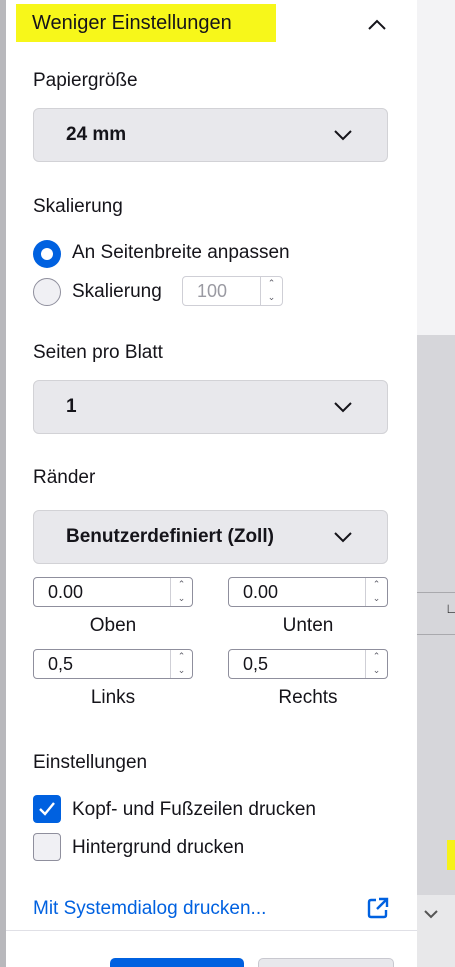 The image size is (455, 967). Describe the element at coordinates (117, 291) in the screenshot. I see `custom-scale-label: Skalierung` at that location.